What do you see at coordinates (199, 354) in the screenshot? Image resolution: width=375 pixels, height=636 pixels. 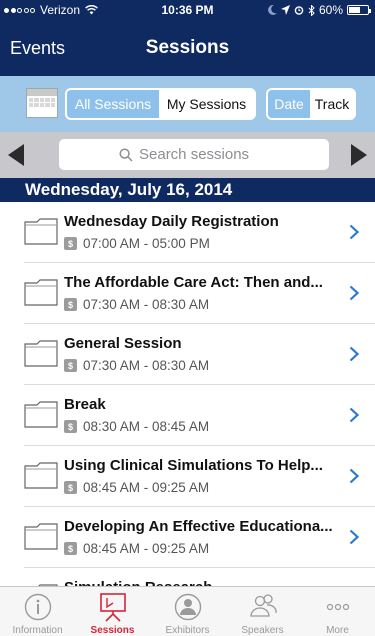 I see `session-row: General Session $07:30 AM - 08:30 AM` at bounding box center [199, 354].